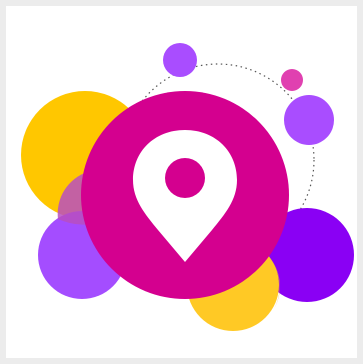 Image resolution: width=363 pixels, height=364 pixels. Describe the element at coordinates (180, 60) in the screenshot. I see `purple-dot-top` at that location.